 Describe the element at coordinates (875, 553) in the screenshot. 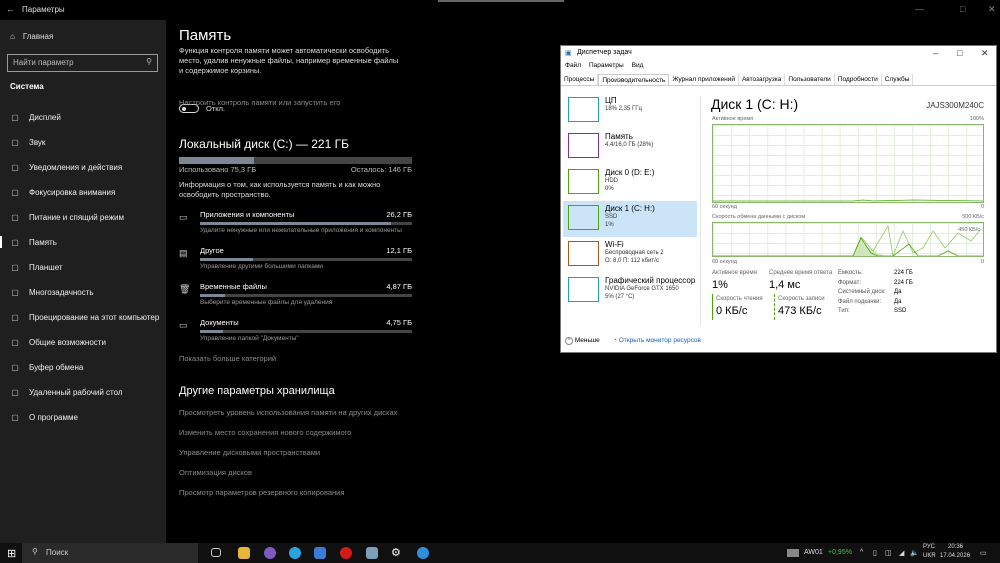

I see `tablet-icon: ▯` at that location.